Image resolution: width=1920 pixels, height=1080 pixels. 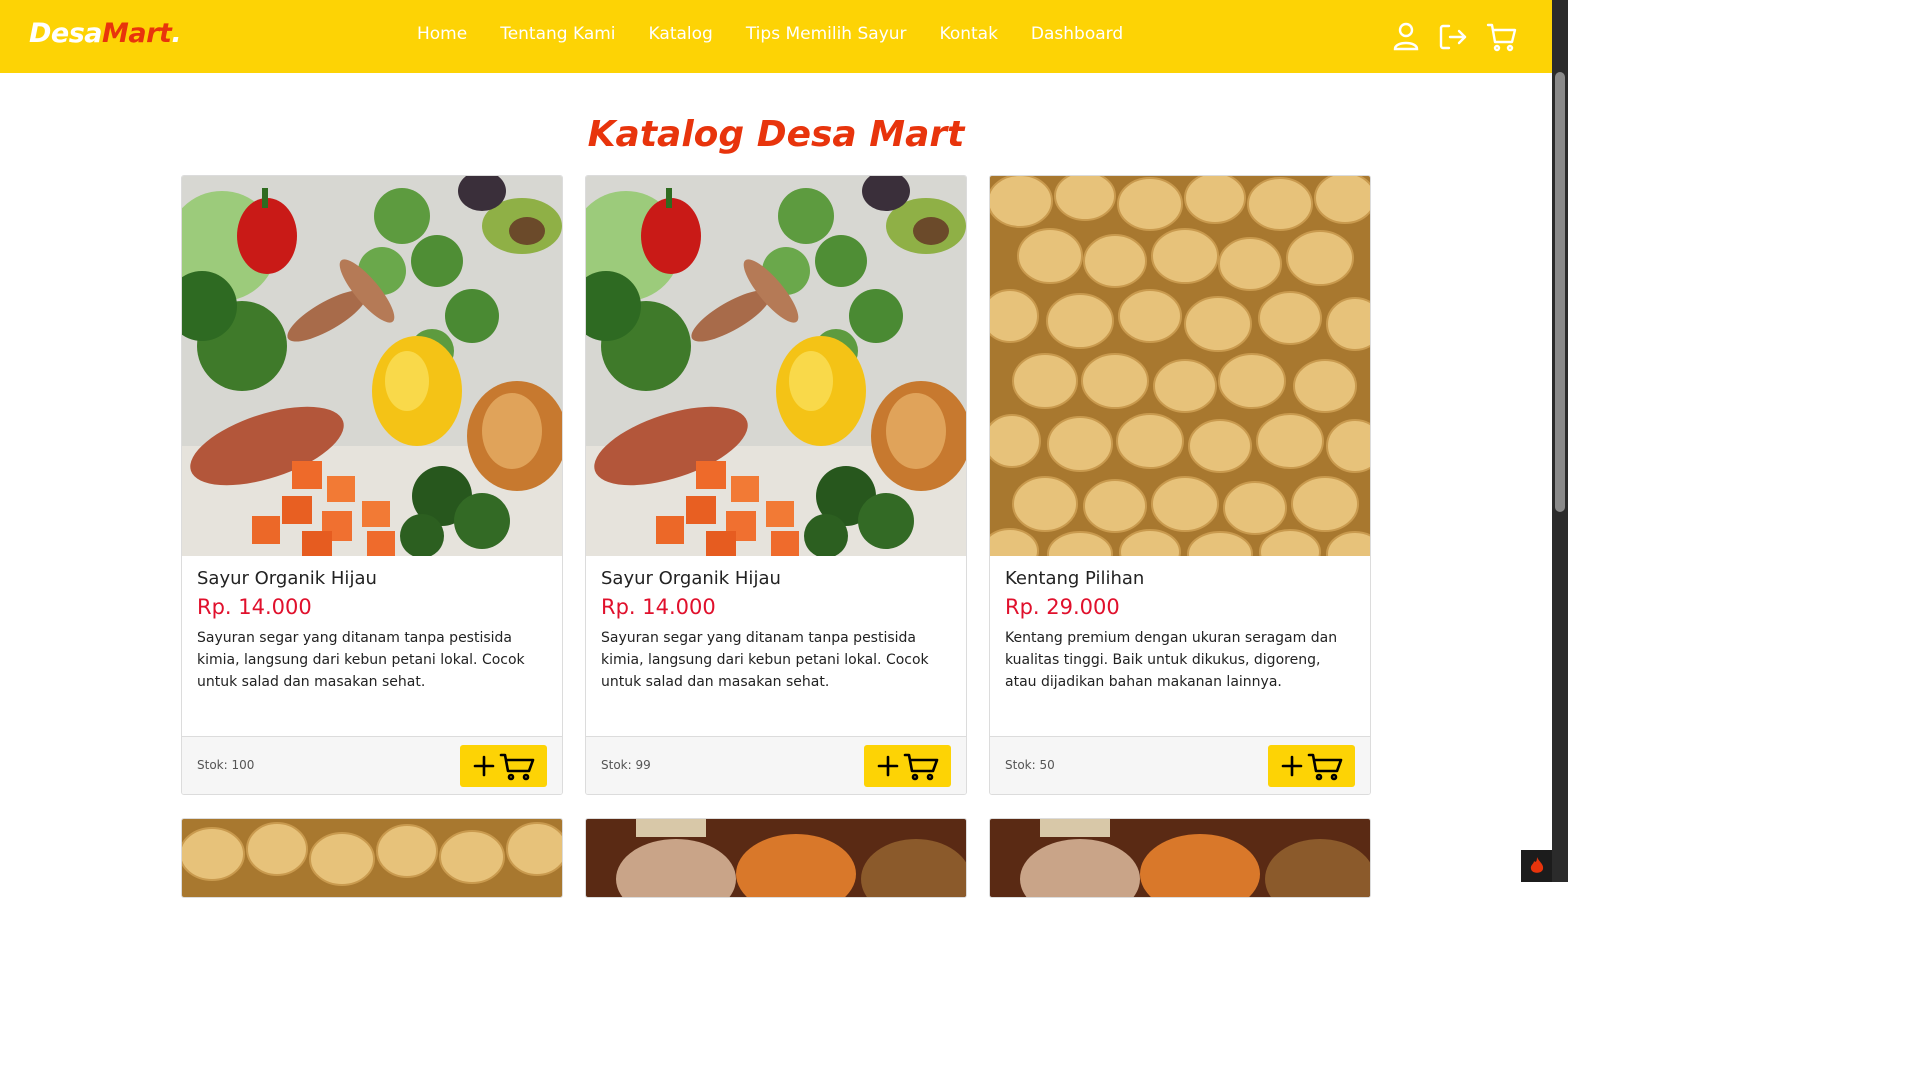 What do you see at coordinates (626, 765) in the screenshot?
I see `product-stock: Stok: 99` at bounding box center [626, 765].